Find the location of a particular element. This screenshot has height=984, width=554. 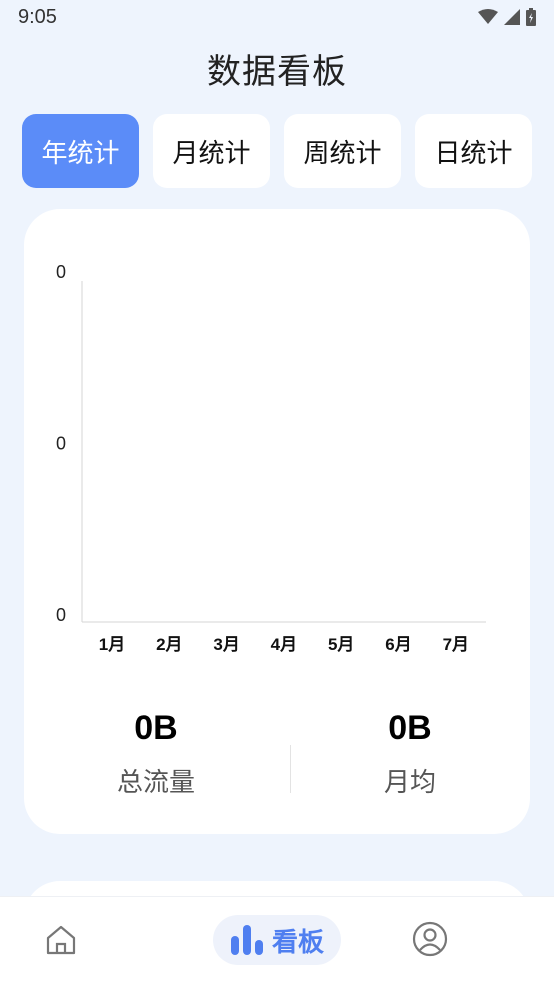

battery-icon is located at coordinates (531, 17).